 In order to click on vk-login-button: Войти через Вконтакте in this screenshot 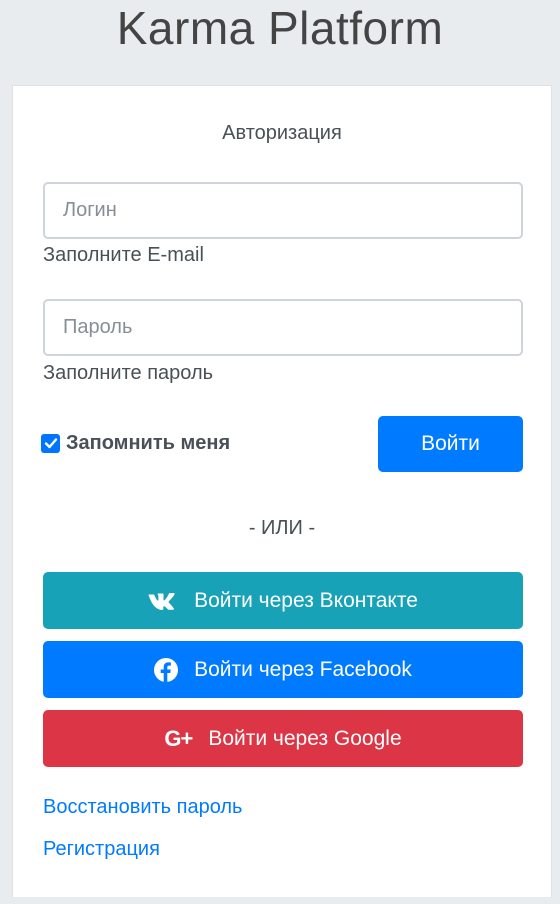, I will do `click(283, 600)`.